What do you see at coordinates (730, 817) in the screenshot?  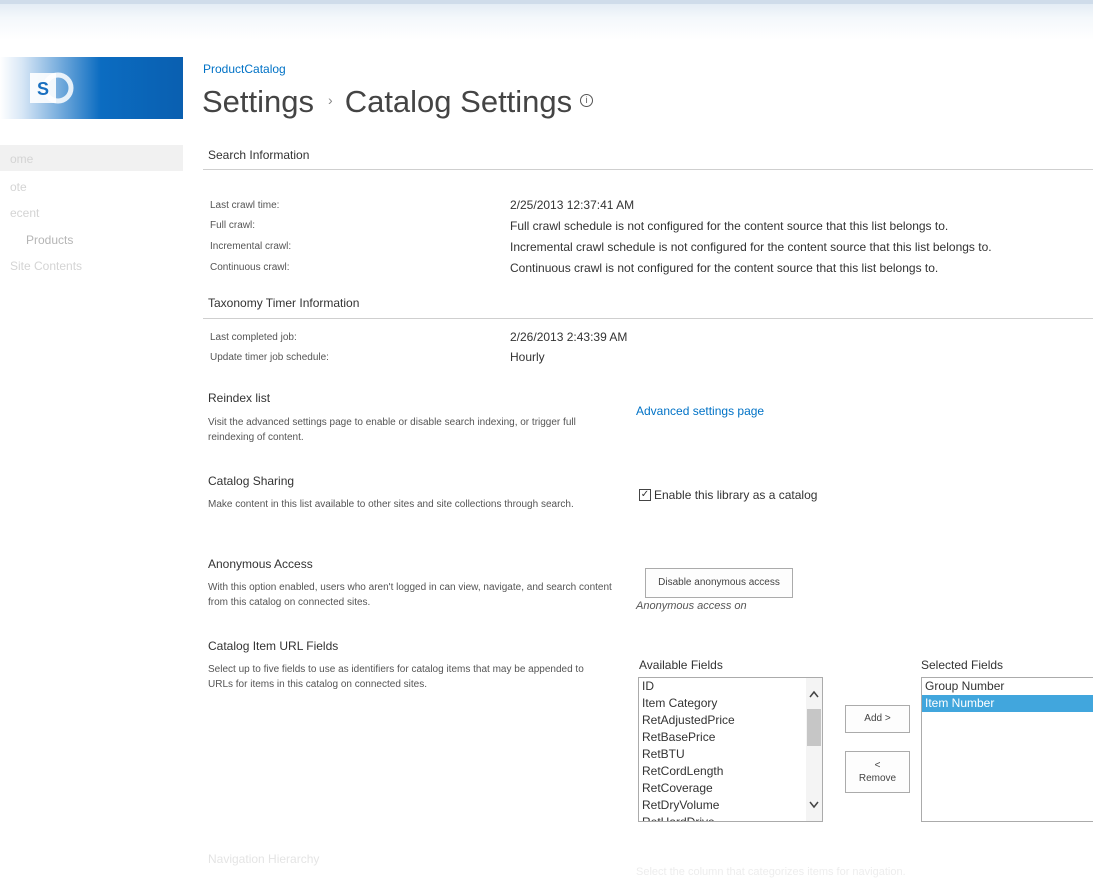 I see `list-item: RetHardDrive` at bounding box center [730, 817].